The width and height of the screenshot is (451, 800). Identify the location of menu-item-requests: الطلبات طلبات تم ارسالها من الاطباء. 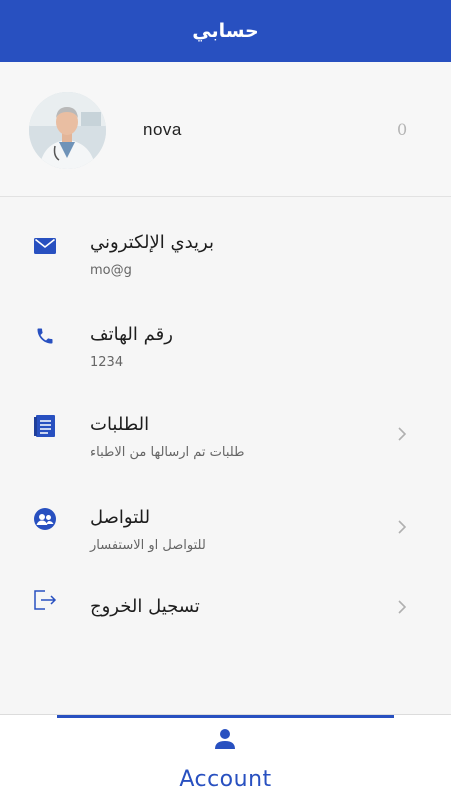
(225, 448).